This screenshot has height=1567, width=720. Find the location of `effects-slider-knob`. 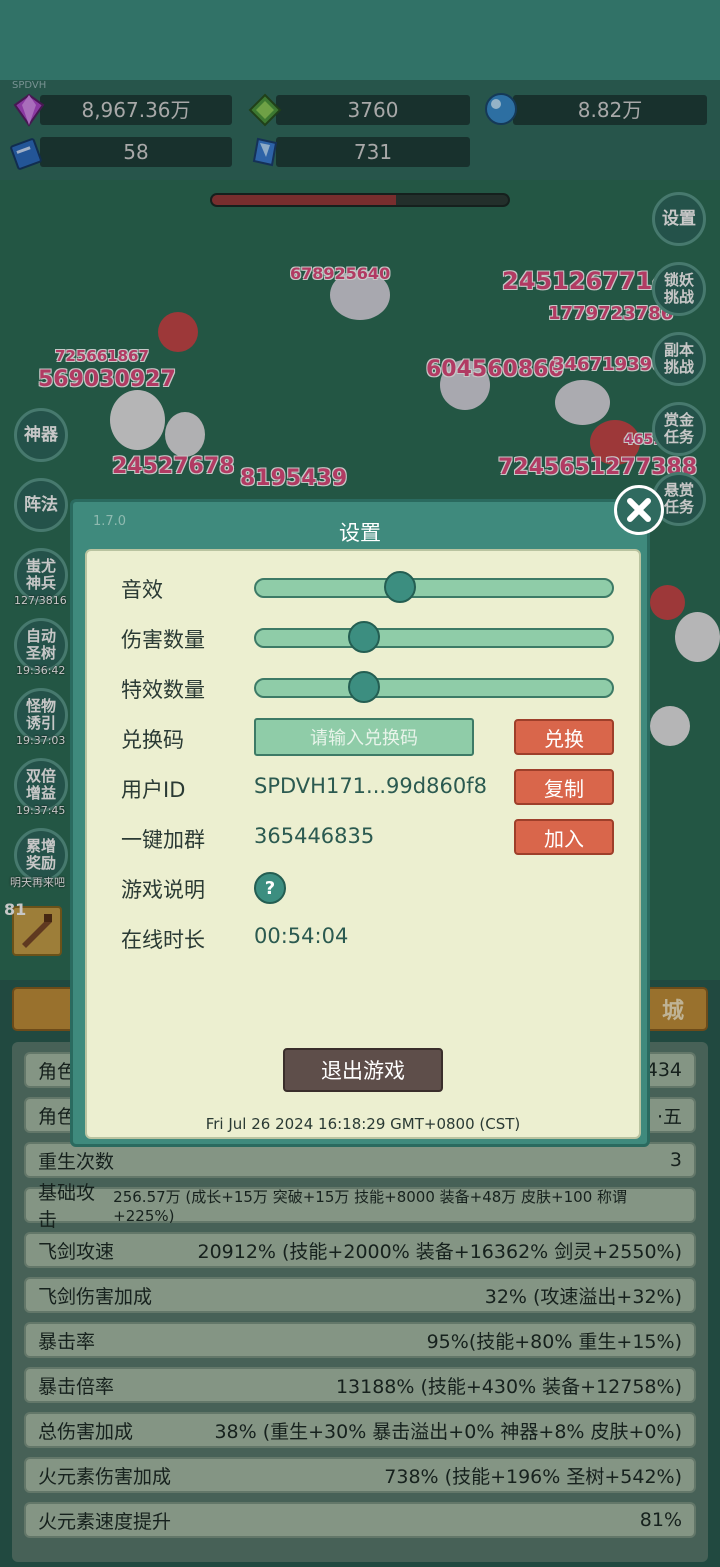

effects-slider-knob is located at coordinates (364, 687).